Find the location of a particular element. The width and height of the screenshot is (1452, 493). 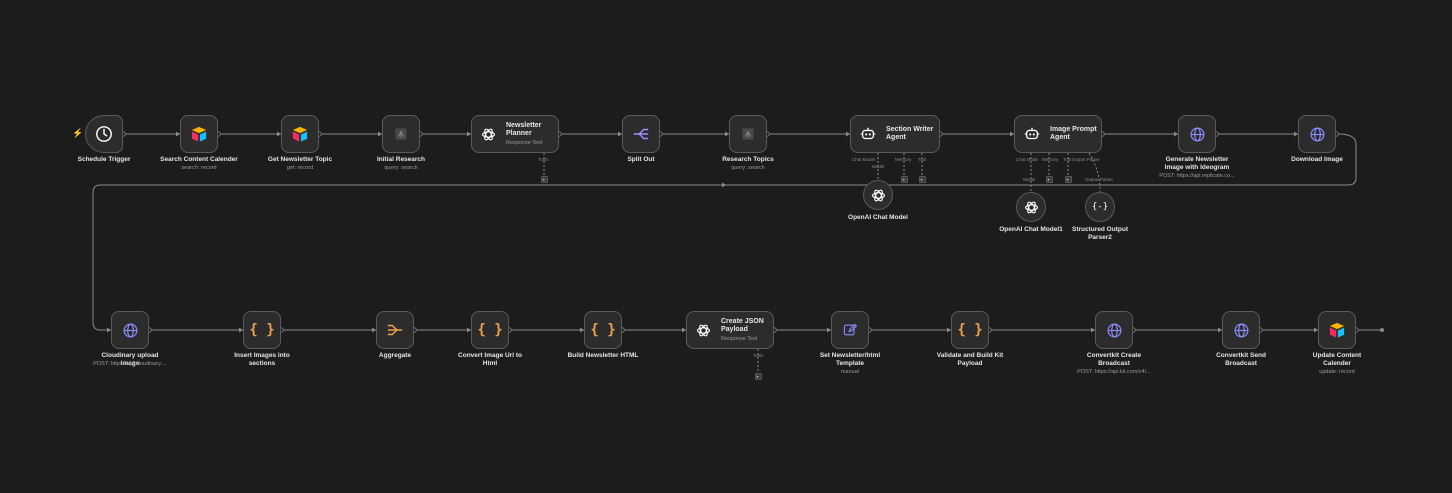

node-label: Set Newsletter/html Template is located at coordinates (850, 359).